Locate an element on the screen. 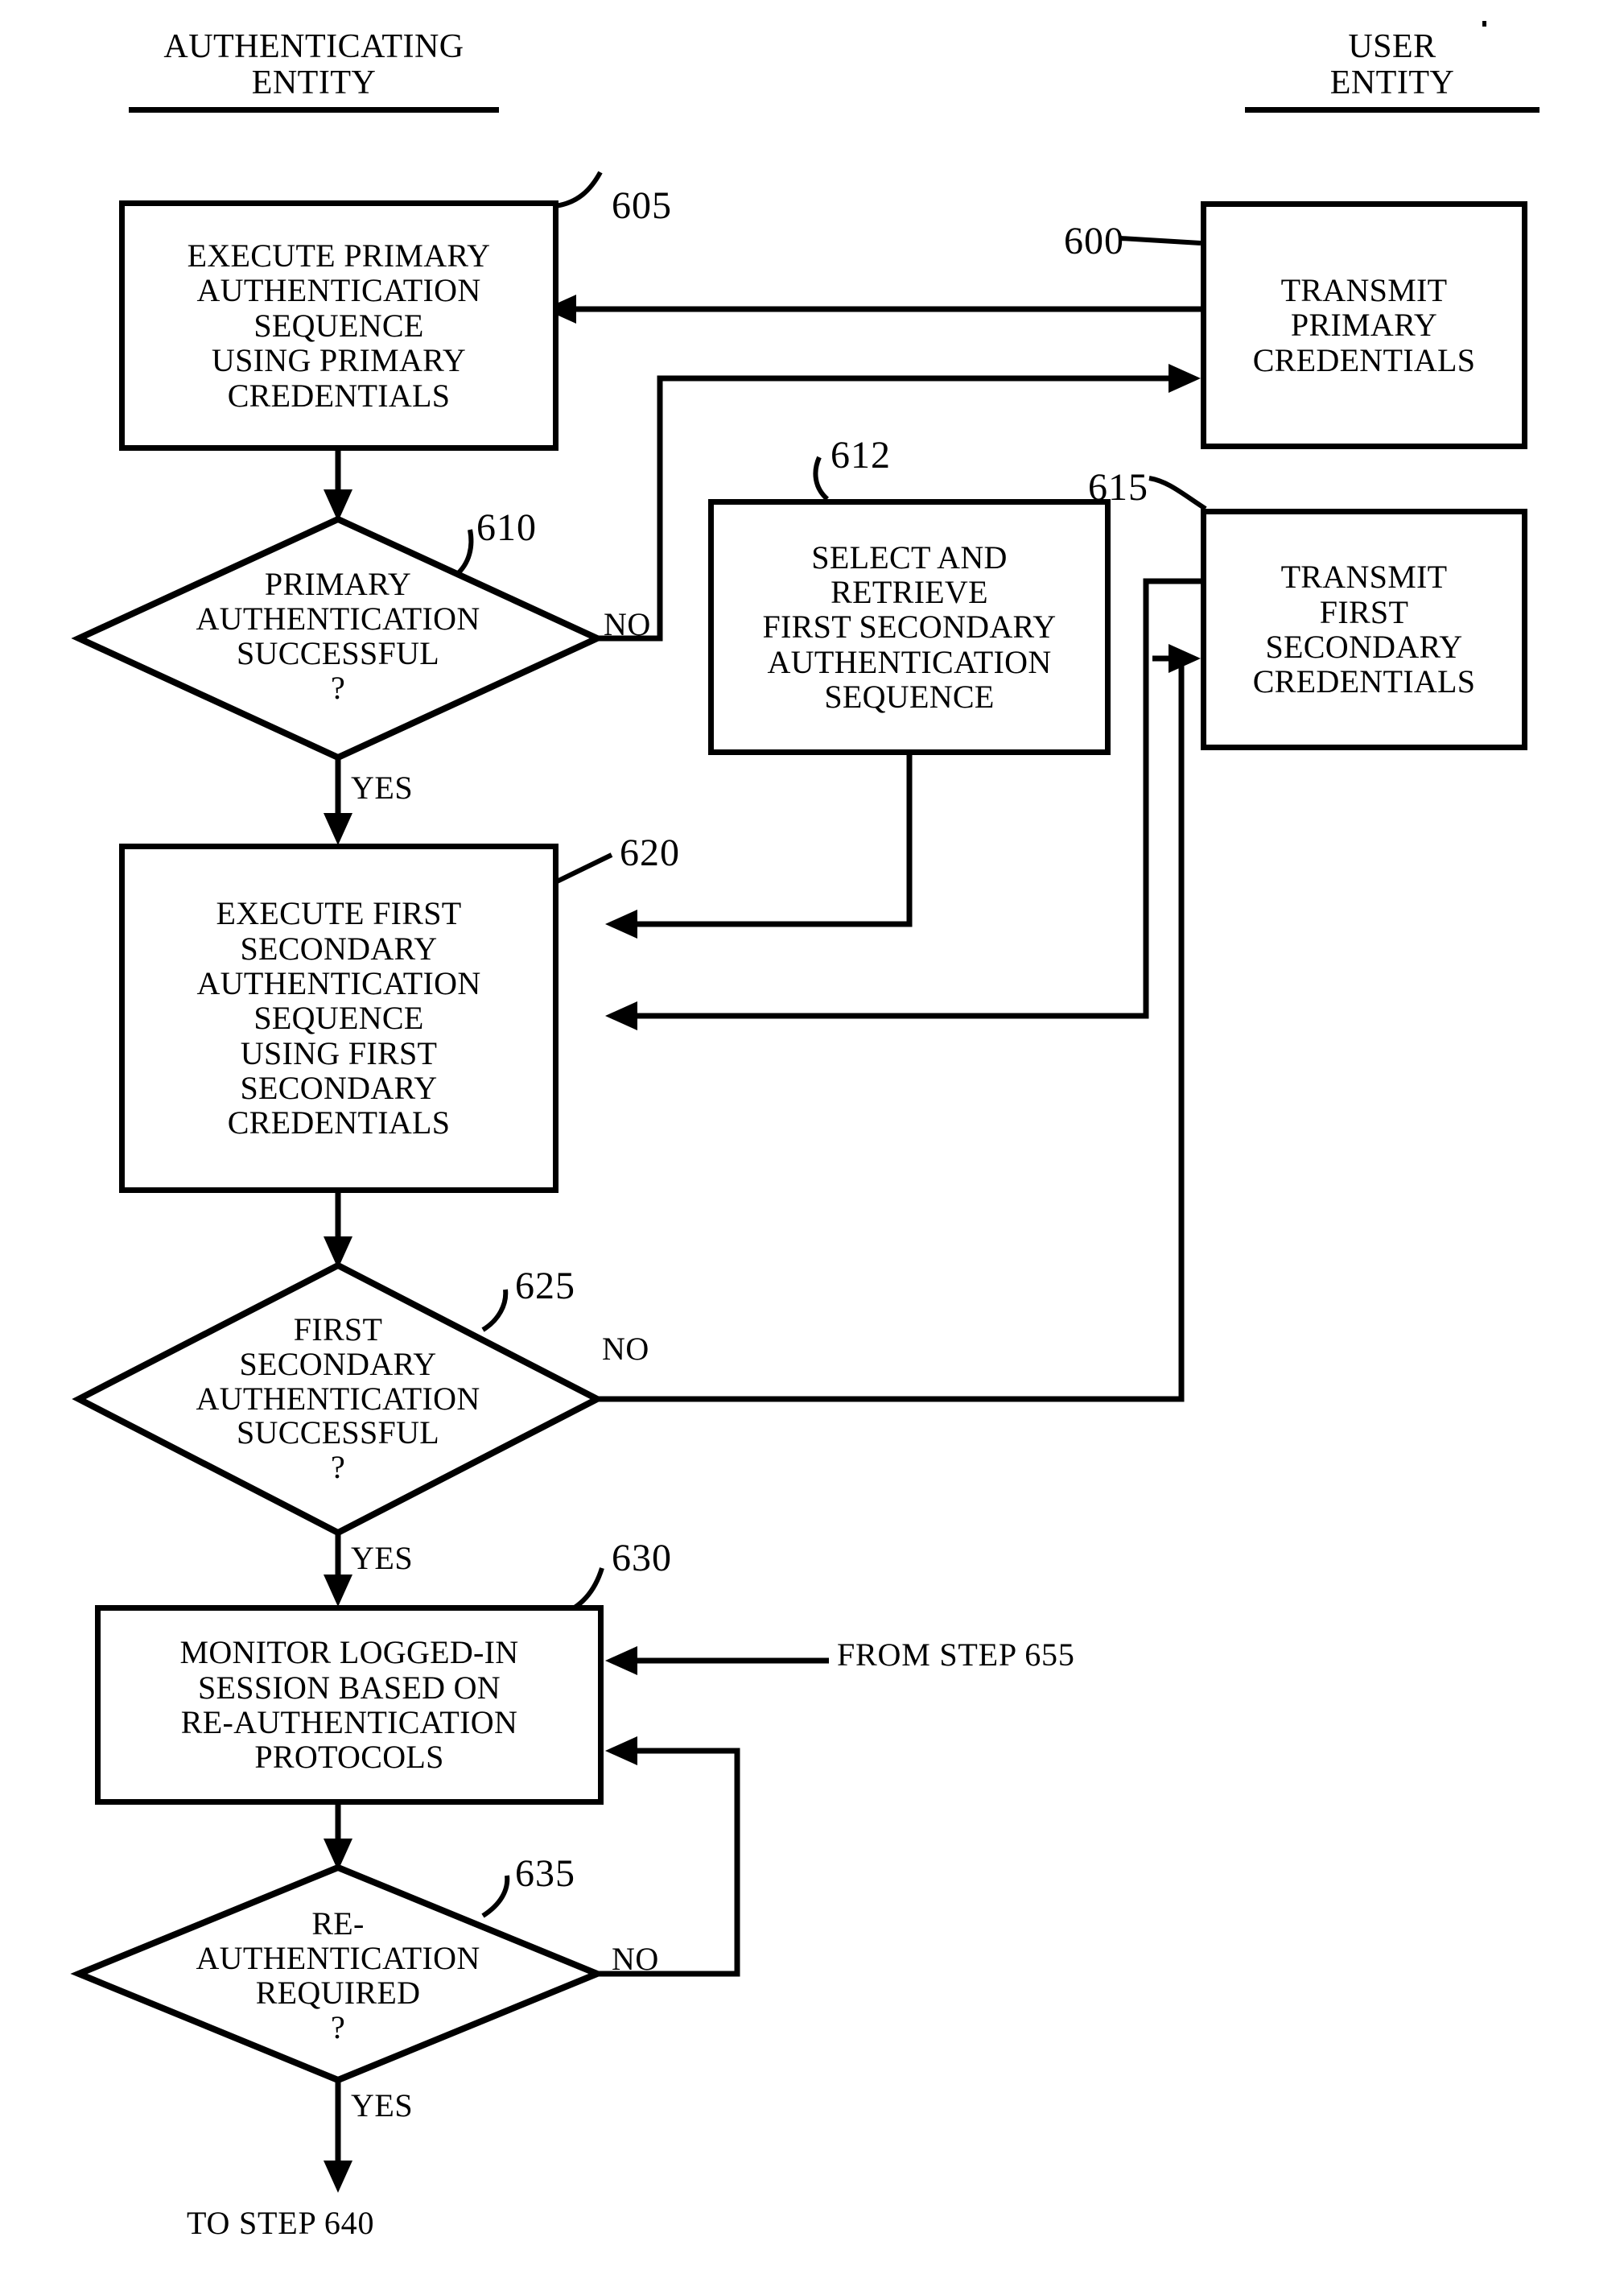 The width and height of the screenshot is (1624, 2270). arrowhead-610-in is located at coordinates (338, 506).